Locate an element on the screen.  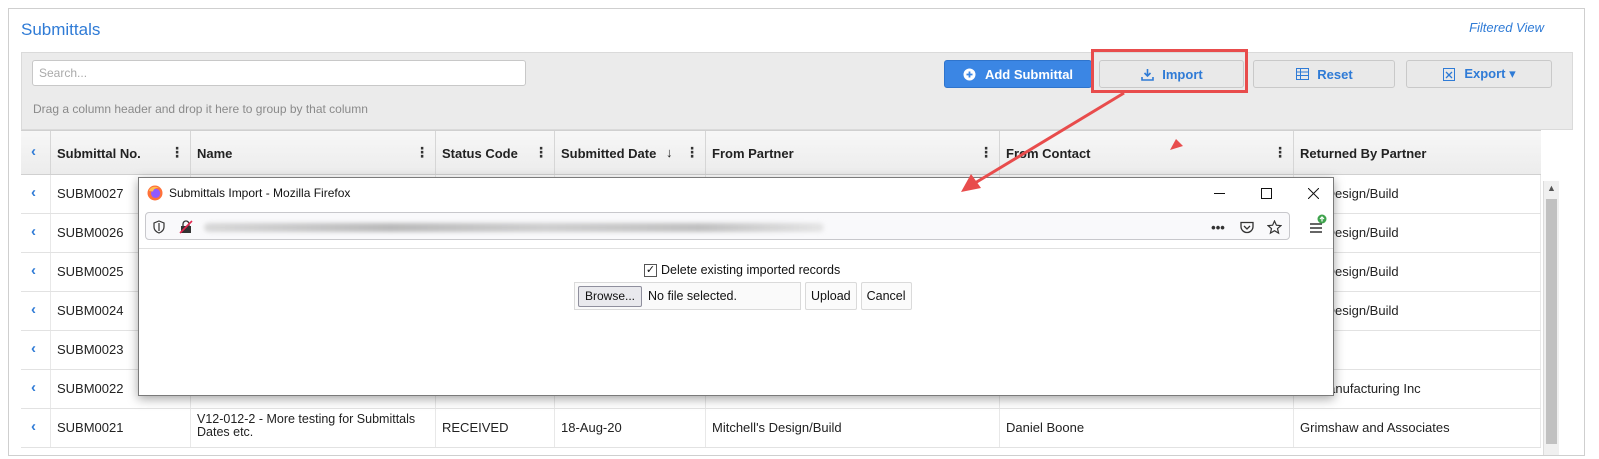
annotation-arrows is located at coordinates (1072, 141).